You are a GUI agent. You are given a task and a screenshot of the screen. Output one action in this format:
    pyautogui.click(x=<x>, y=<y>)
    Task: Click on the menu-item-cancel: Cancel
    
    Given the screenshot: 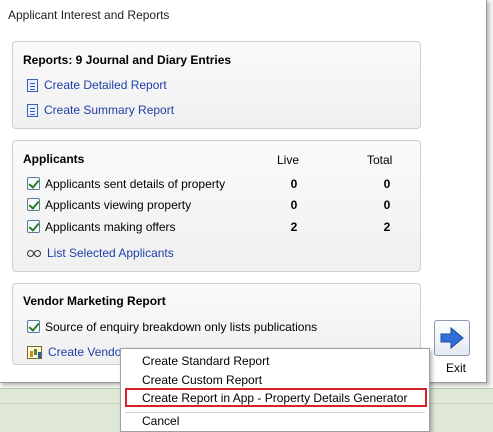 What is the action you would take?
    pyautogui.click(x=160, y=421)
    